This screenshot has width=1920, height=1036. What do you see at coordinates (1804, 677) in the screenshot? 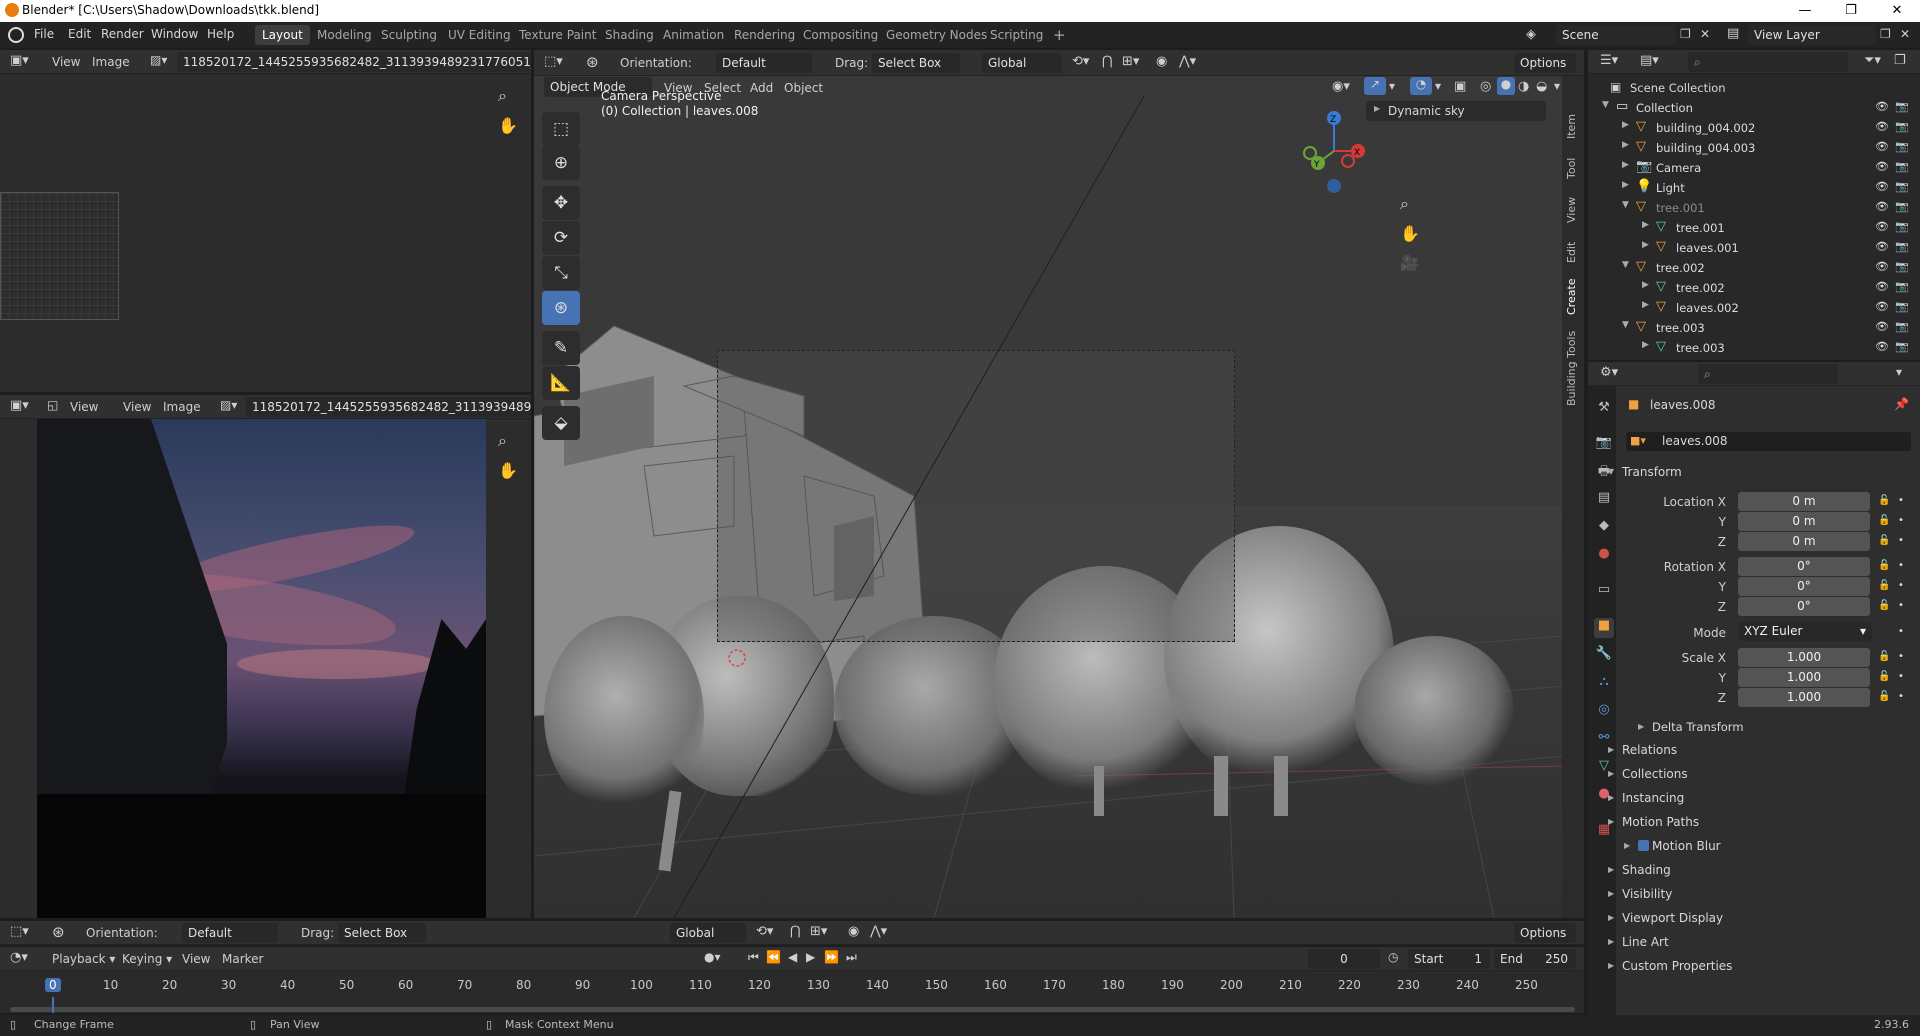
I see `scale-y-field: 1.000` at bounding box center [1804, 677].